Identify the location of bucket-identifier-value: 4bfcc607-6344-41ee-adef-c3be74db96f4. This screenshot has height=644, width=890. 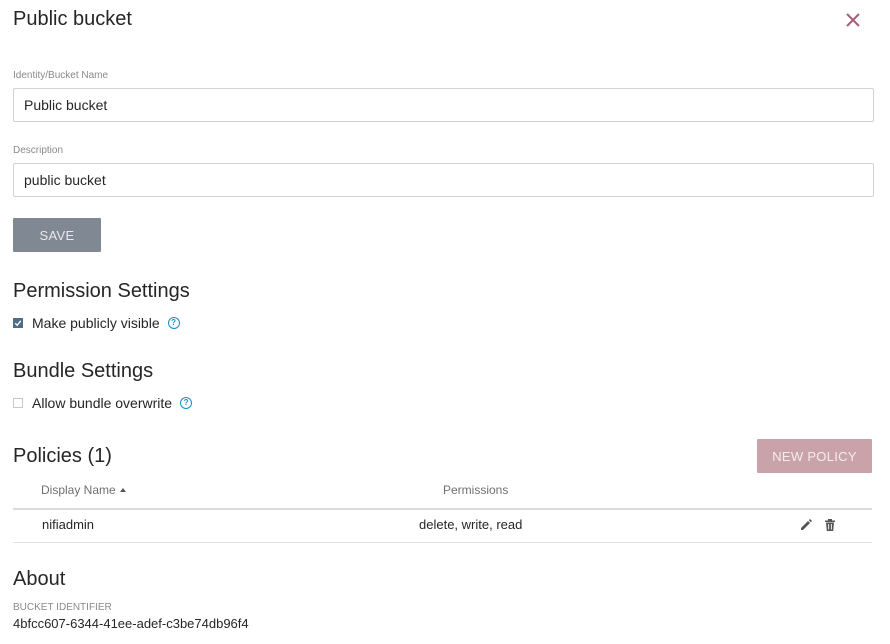
(131, 623).